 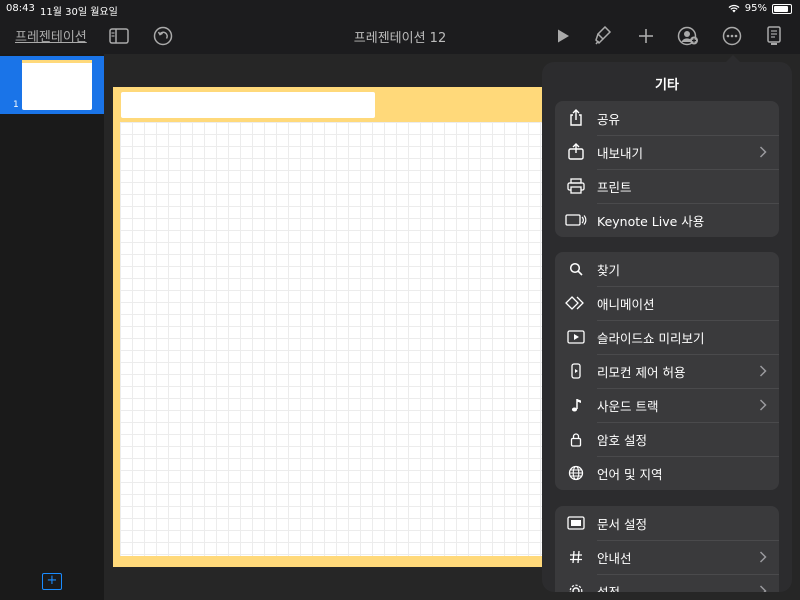 I want to click on collaborate-icon, so click(x=688, y=36).